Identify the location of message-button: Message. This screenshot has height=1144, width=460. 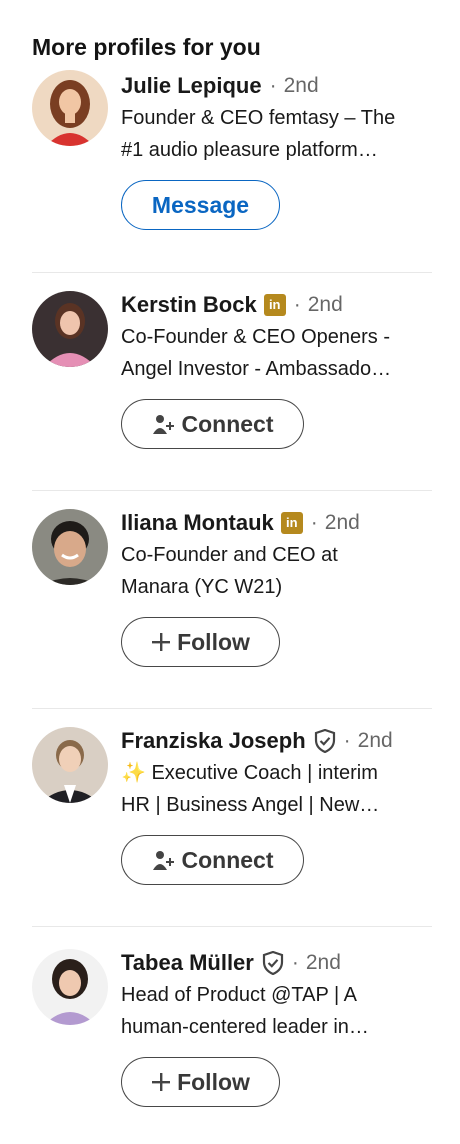
(200, 205).